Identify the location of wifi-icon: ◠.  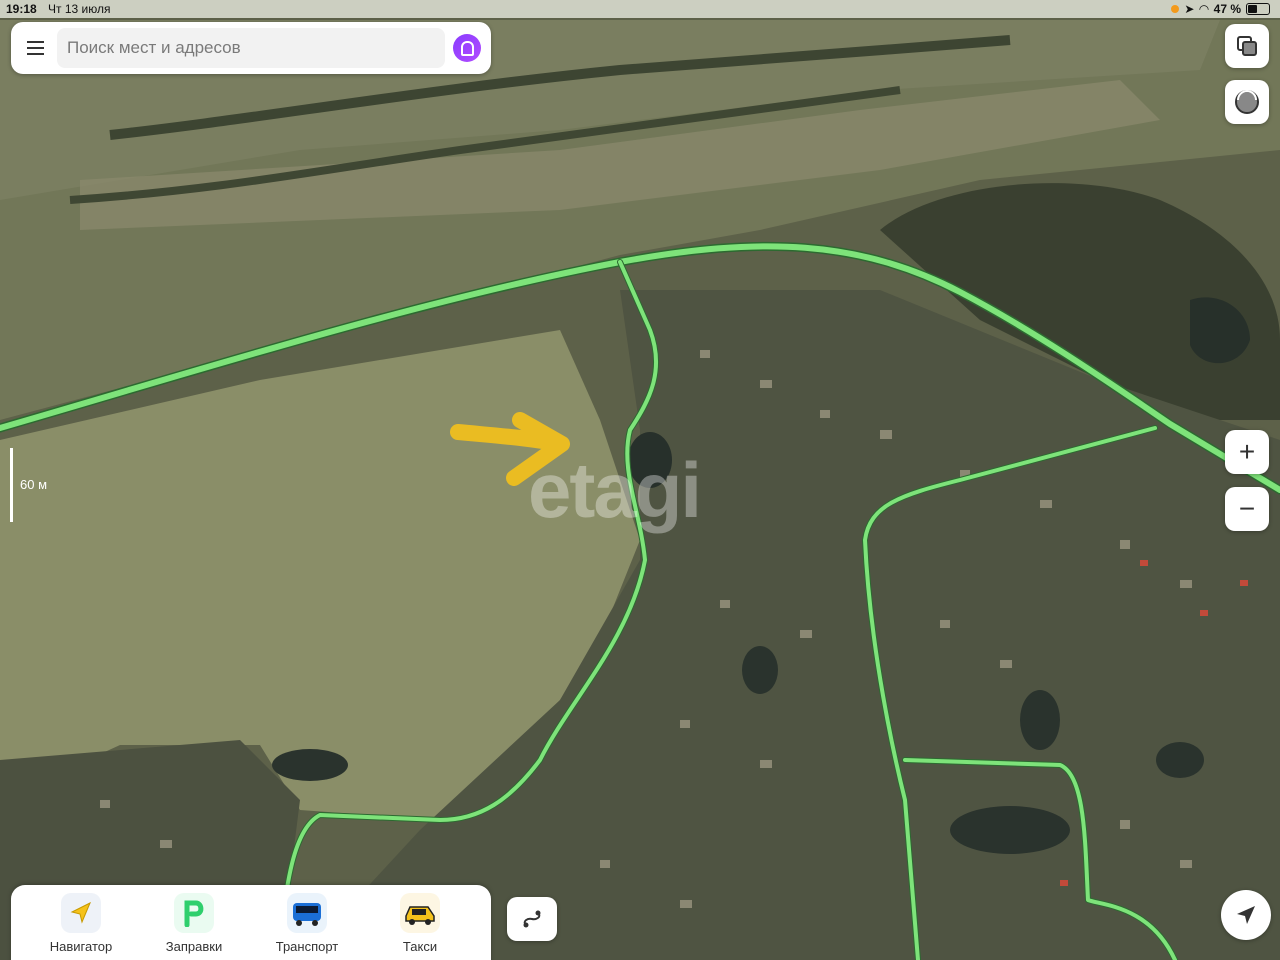
(1204, 9).